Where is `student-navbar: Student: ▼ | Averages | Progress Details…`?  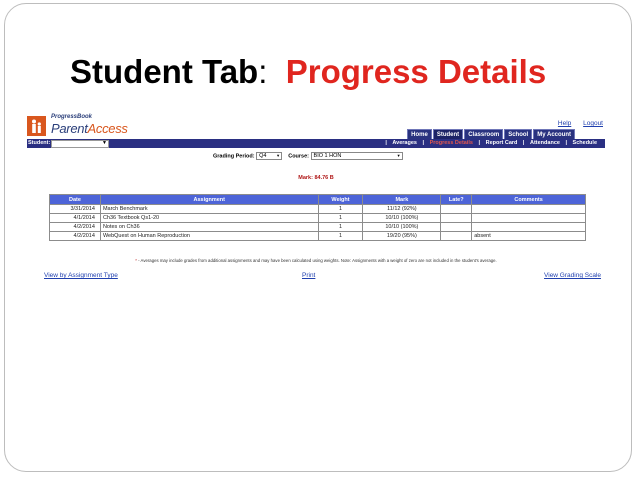
student-navbar: Student: ▼ | Averages | Progress Details… is located at coordinates (316, 143).